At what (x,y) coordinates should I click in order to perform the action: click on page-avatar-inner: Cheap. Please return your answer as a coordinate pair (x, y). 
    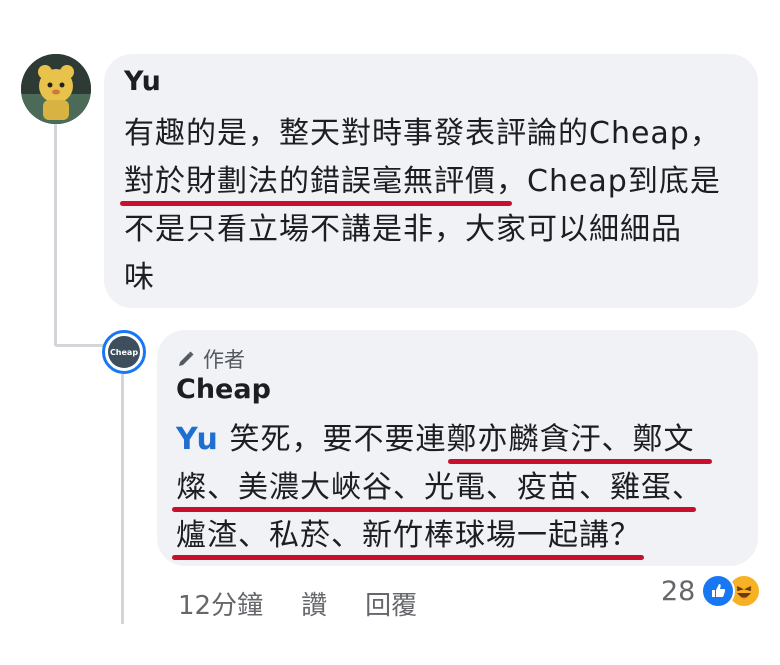
    Looking at the image, I should click on (124, 352).